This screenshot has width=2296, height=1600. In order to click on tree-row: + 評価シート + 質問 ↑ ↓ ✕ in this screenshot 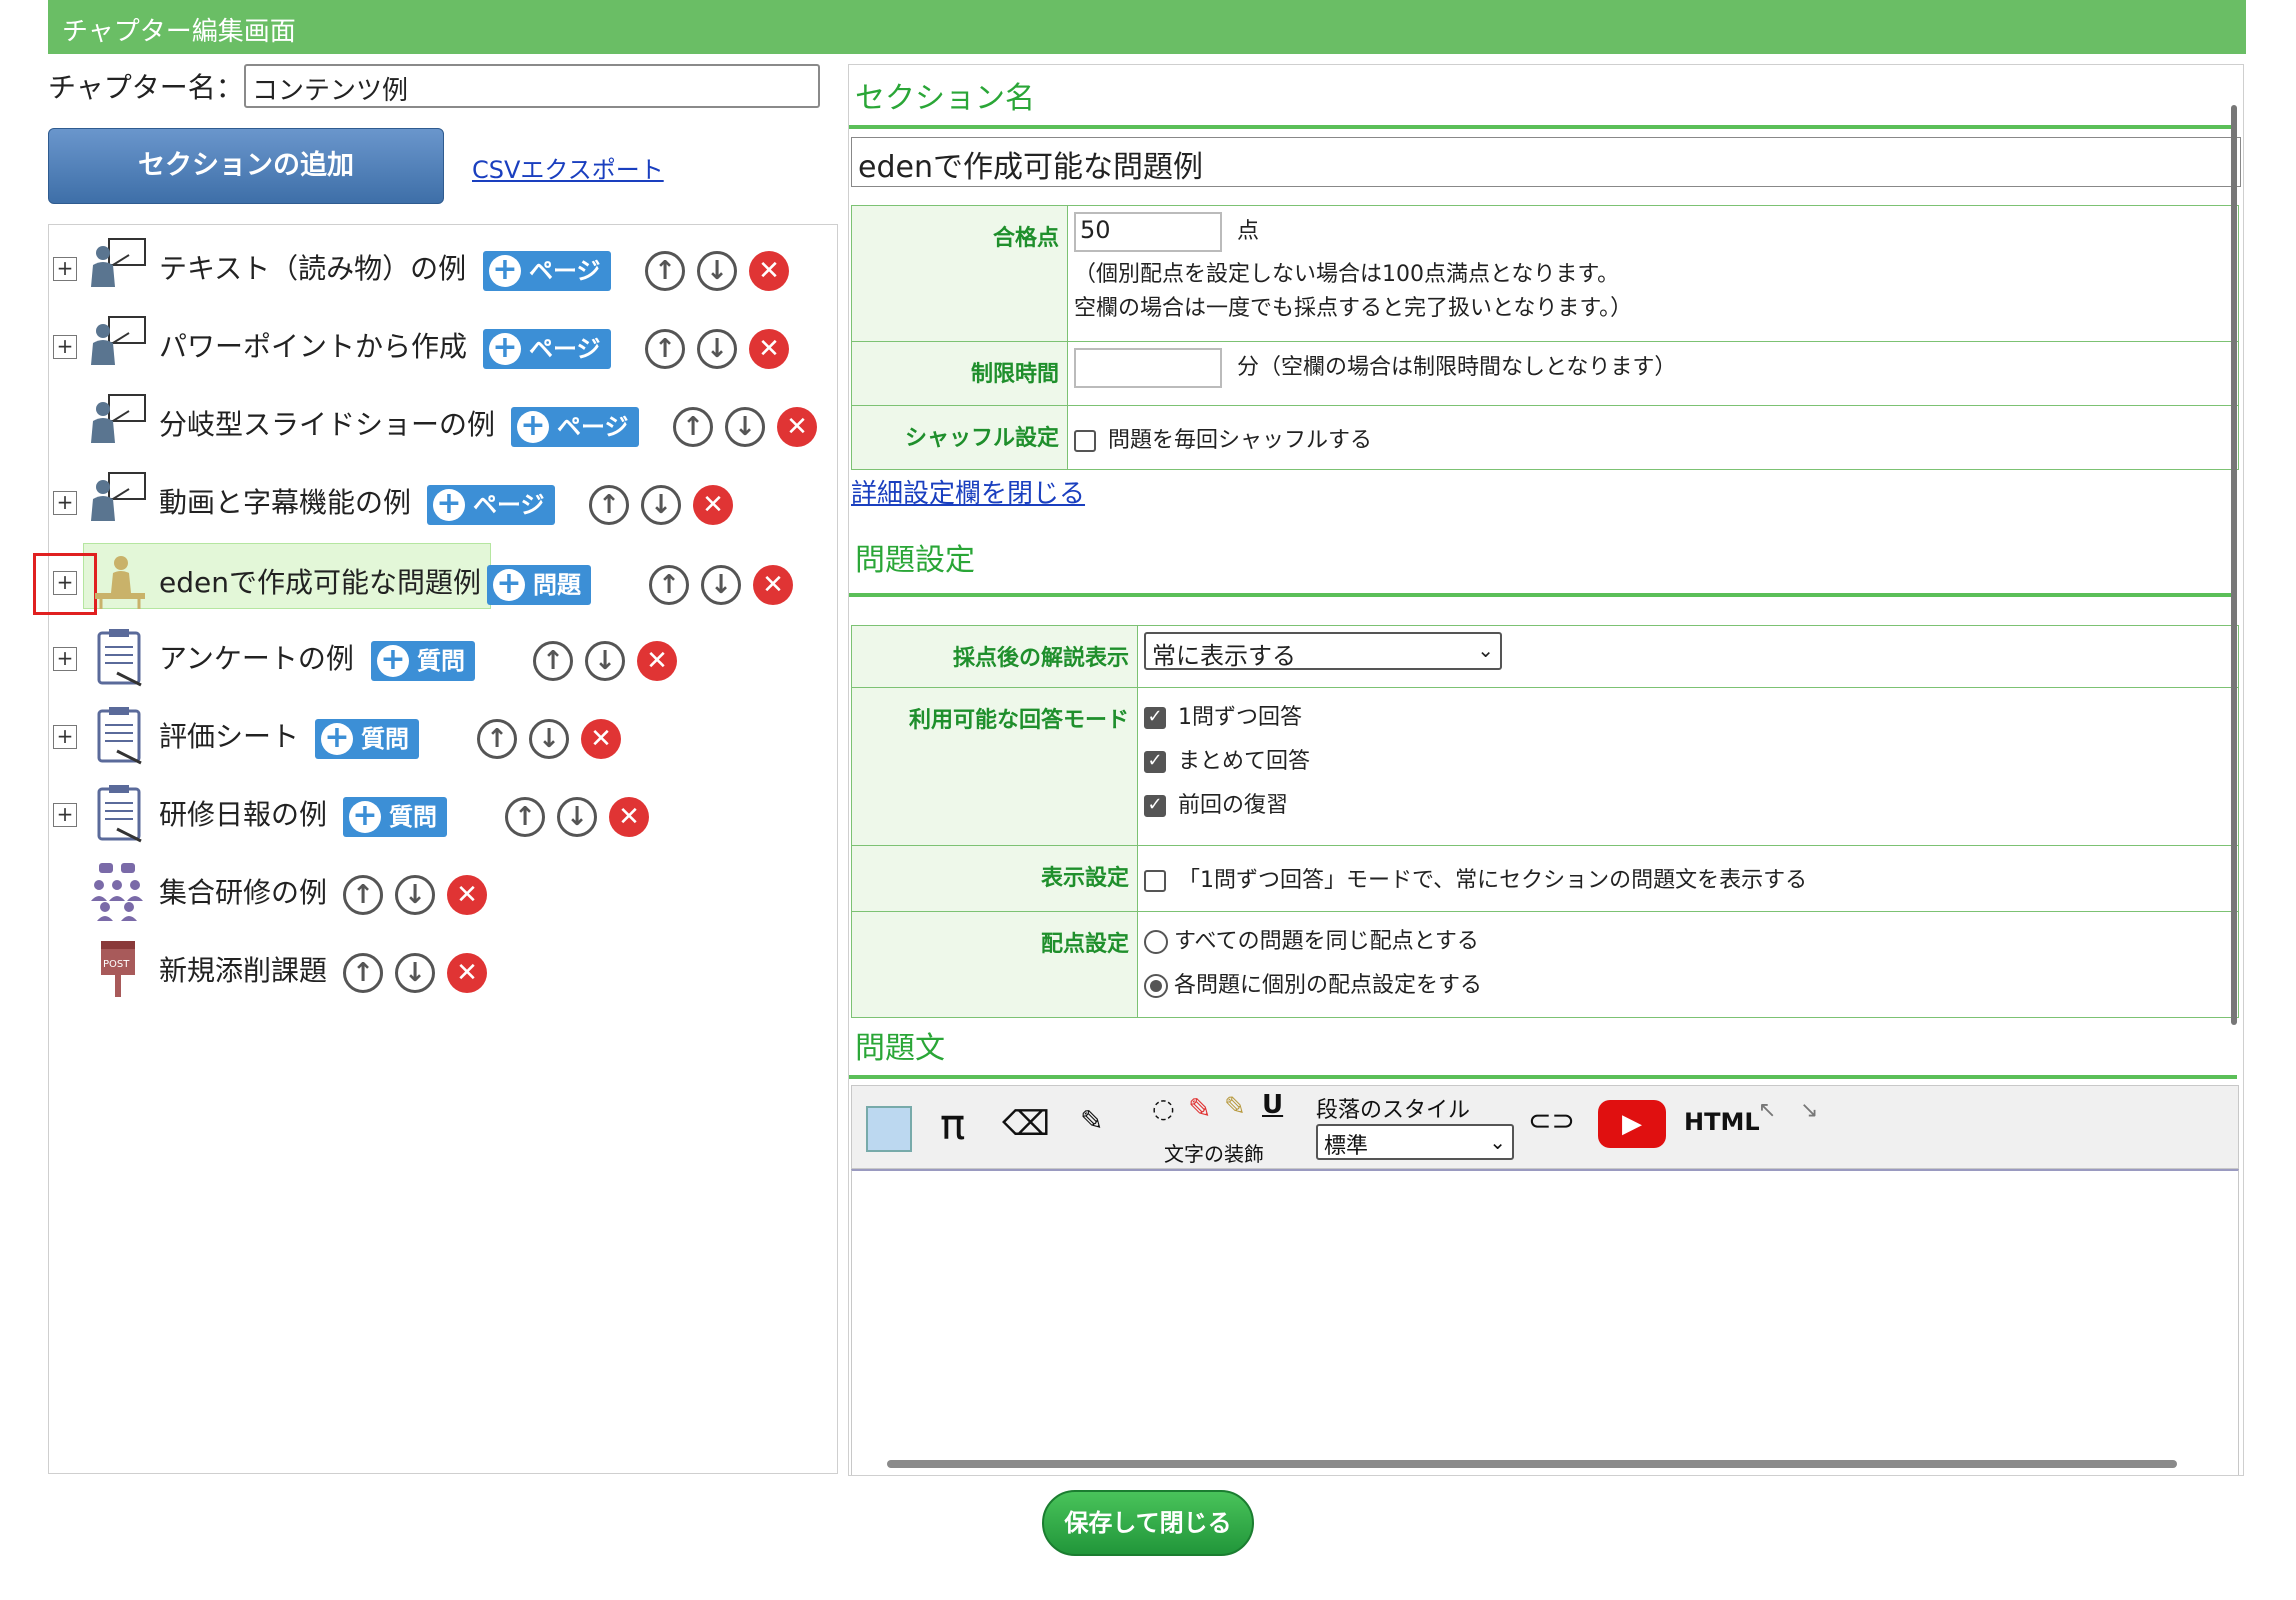, I will do `click(443, 732)`.